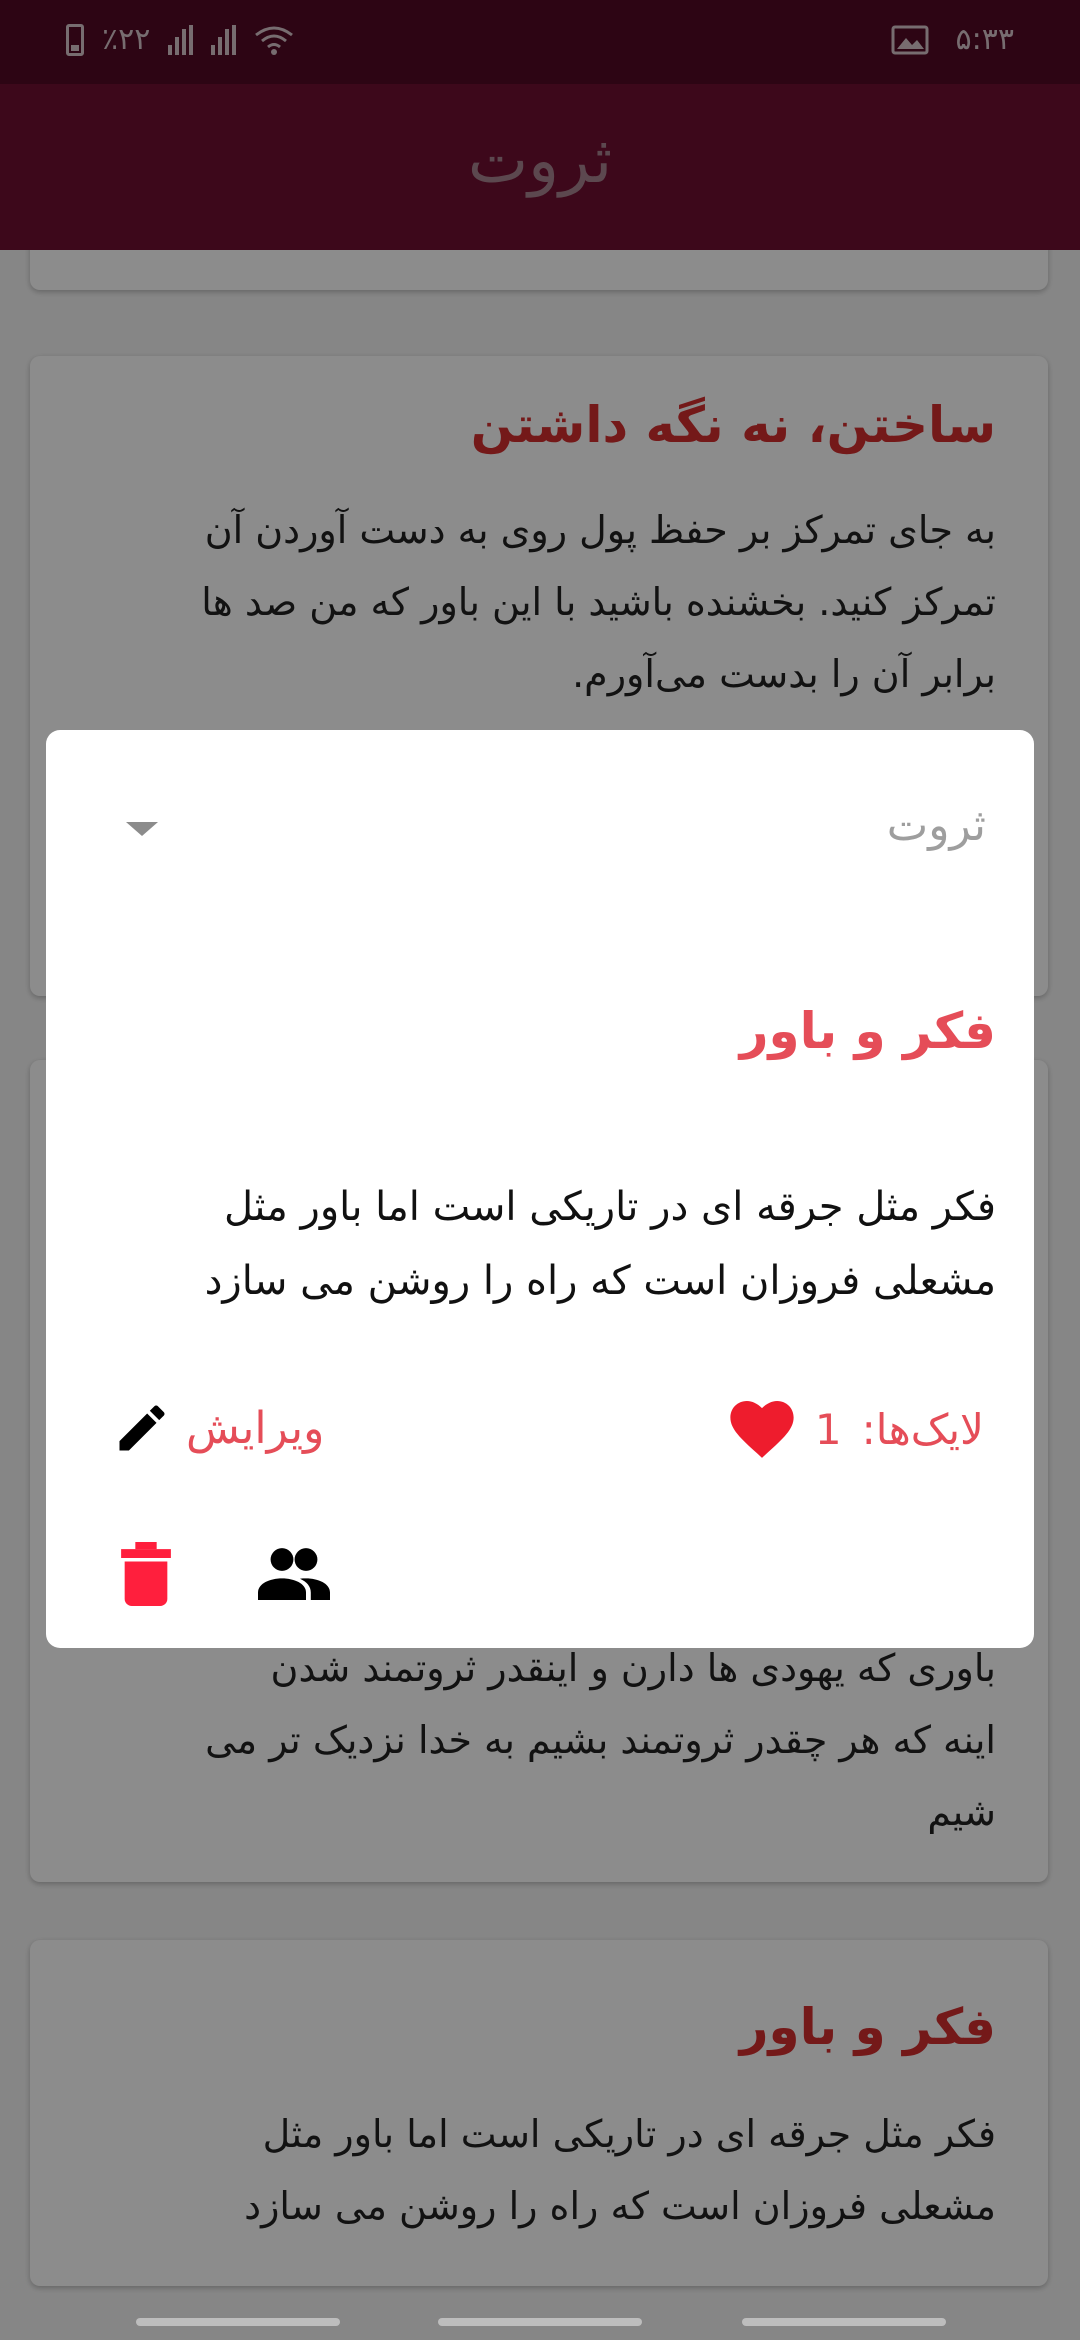 The height and width of the screenshot is (2340, 1080). Describe the element at coordinates (867, 1031) in the screenshot. I see `dialog-note-title: فکر و باور` at that location.